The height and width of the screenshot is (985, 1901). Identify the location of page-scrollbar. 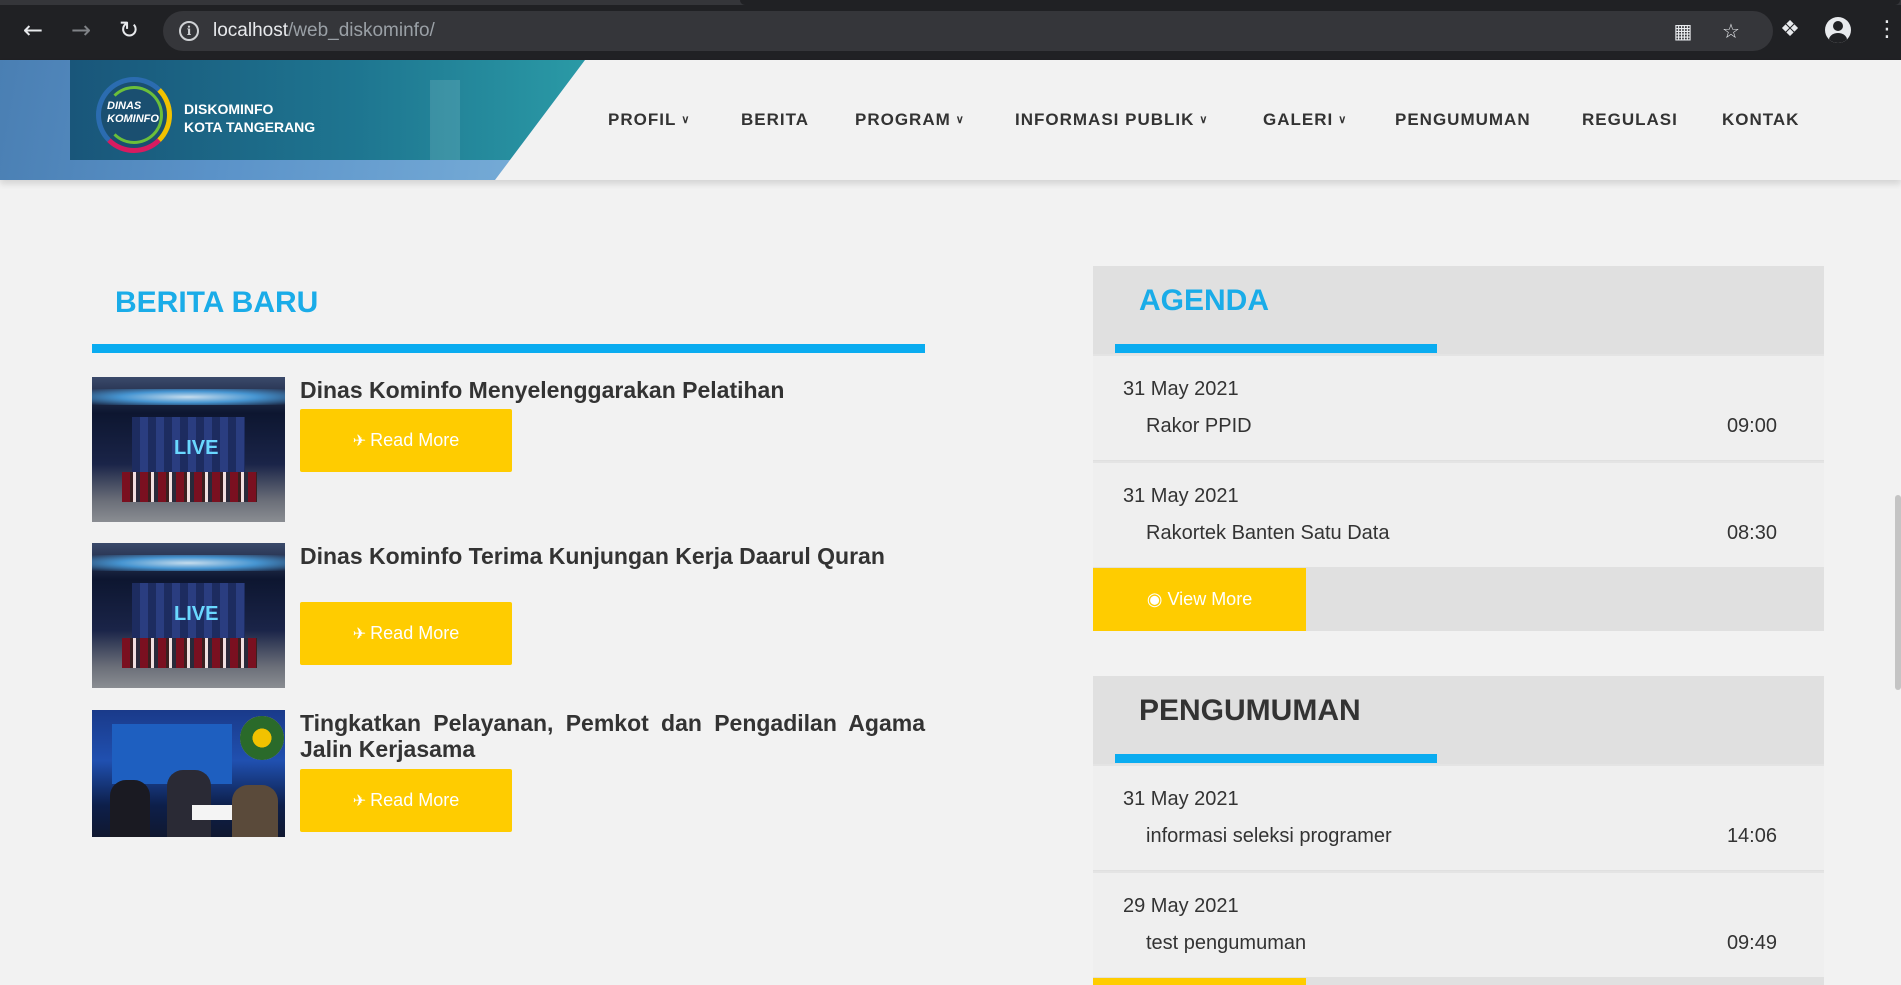
(1898, 592).